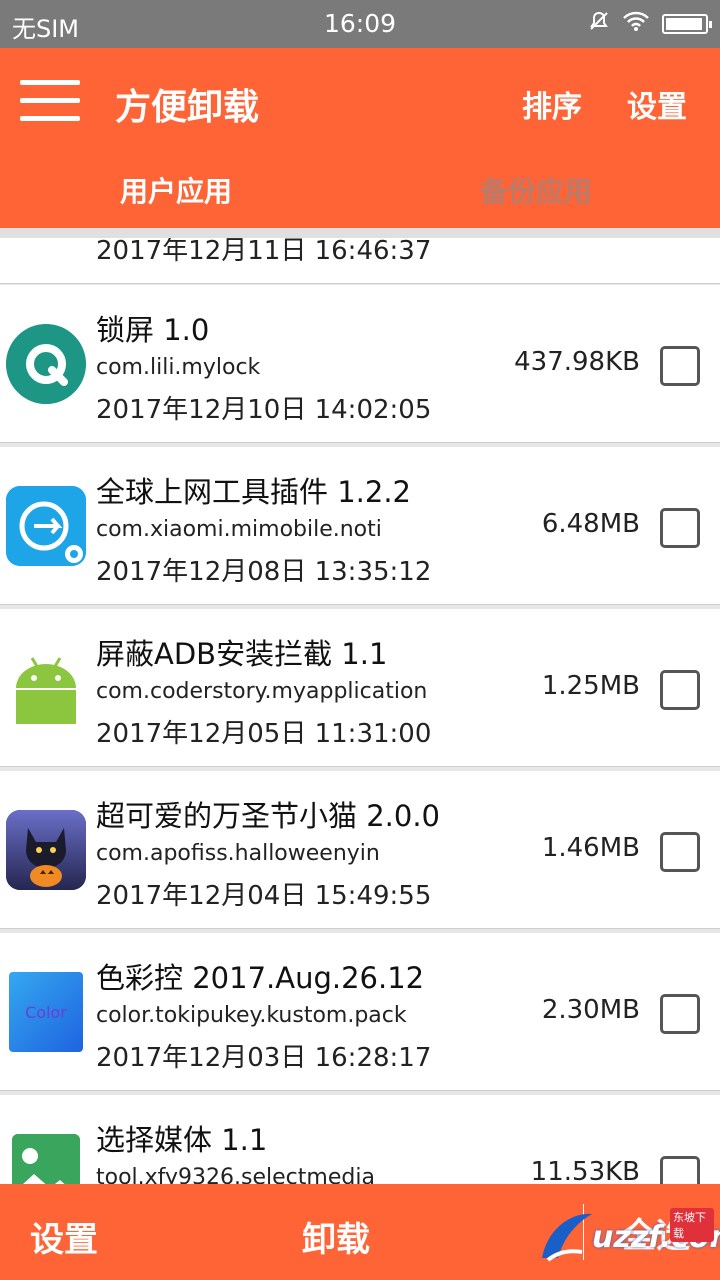 Image resolution: width=720 pixels, height=1280 pixels. What do you see at coordinates (577, 362) in the screenshot?
I see `app-size: 437.98KB` at bounding box center [577, 362].